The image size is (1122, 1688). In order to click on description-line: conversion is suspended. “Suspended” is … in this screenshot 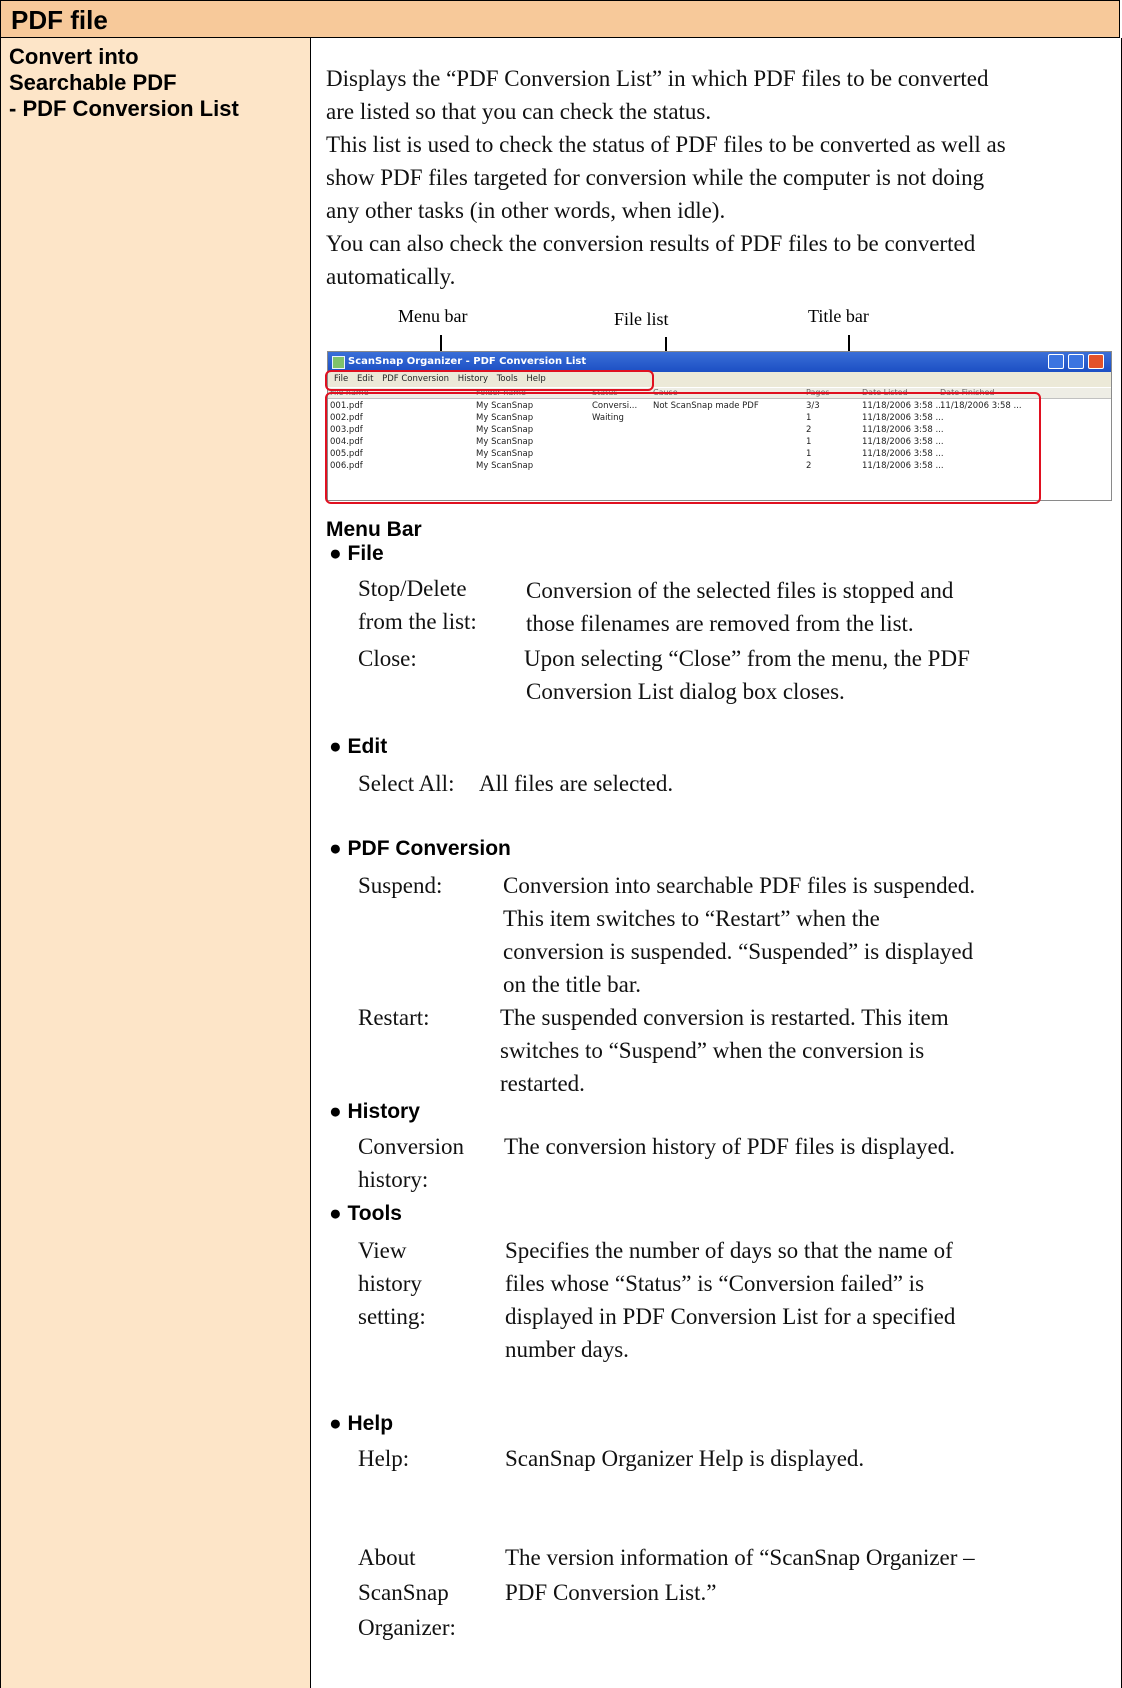, I will do `click(738, 951)`.